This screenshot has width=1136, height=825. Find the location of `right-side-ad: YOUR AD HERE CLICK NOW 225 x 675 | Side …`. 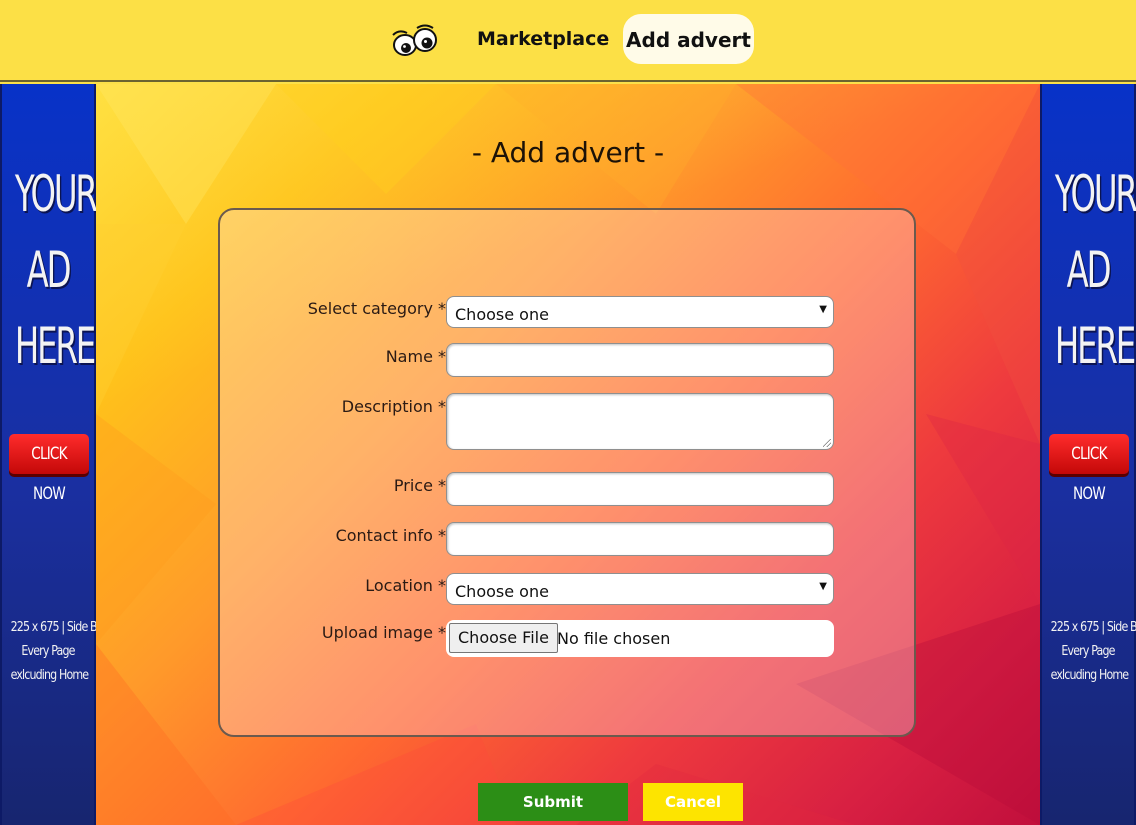

right-side-ad: YOUR AD HERE CLICK NOW 225 x 675 | Side … is located at coordinates (1088, 454).